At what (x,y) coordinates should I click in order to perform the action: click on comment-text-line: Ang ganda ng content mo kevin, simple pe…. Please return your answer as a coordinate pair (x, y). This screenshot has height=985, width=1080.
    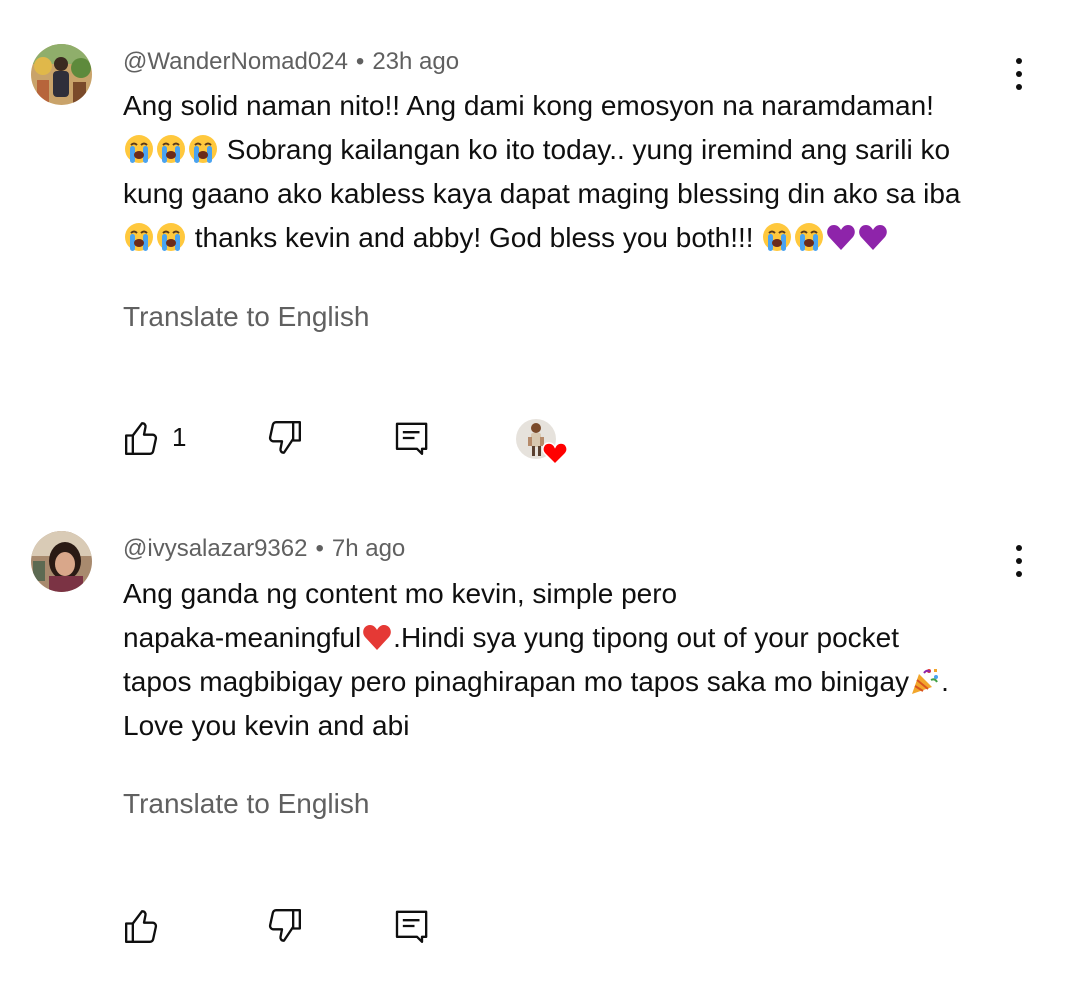
    Looking at the image, I should click on (573, 594).